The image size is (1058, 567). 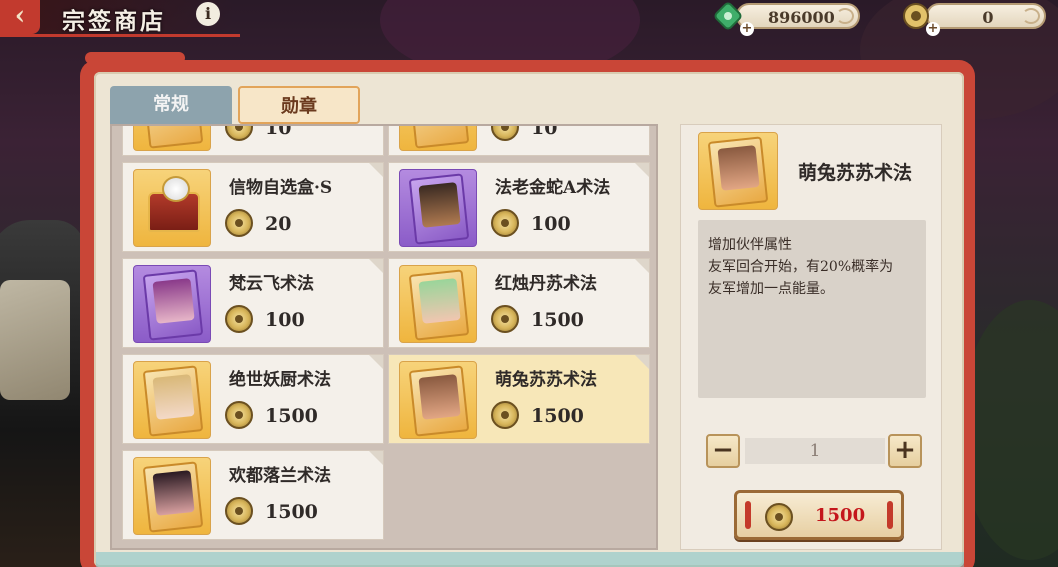 What do you see at coordinates (278, 224) in the screenshot?
I see `item-price: 20` at bounding box center [278, 224].